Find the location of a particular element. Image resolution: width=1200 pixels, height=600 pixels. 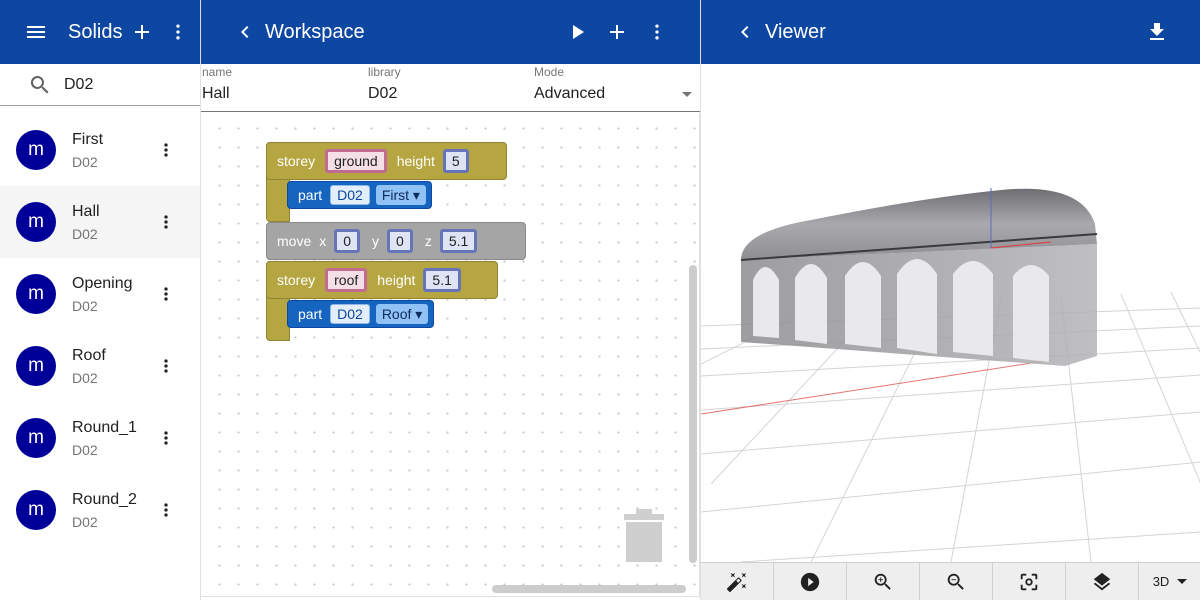

storey-block-roof: storey roof height 5.1 is located at coordinates (382, 280).